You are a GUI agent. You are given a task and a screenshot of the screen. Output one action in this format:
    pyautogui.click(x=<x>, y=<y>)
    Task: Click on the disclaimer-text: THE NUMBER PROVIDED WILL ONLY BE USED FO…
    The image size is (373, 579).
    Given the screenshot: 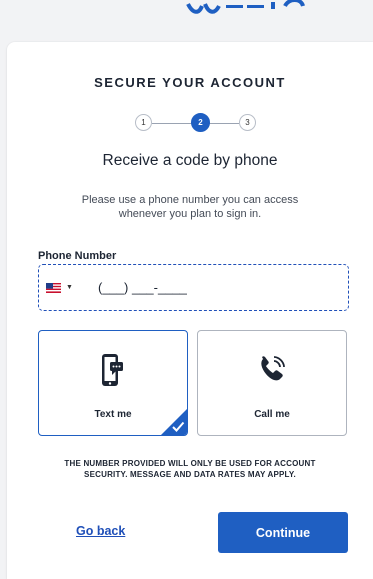 What is the action you would take?
    pyautogui.click(x=190, y=469)
    